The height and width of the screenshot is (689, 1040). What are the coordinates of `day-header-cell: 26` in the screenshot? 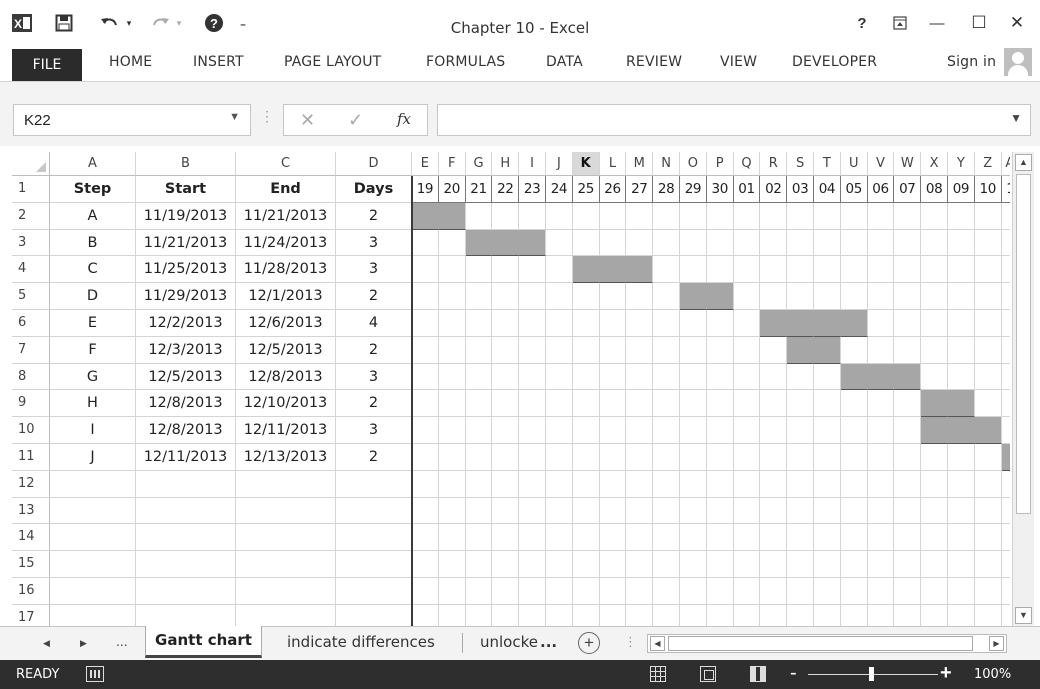 It's located at (613, 189).